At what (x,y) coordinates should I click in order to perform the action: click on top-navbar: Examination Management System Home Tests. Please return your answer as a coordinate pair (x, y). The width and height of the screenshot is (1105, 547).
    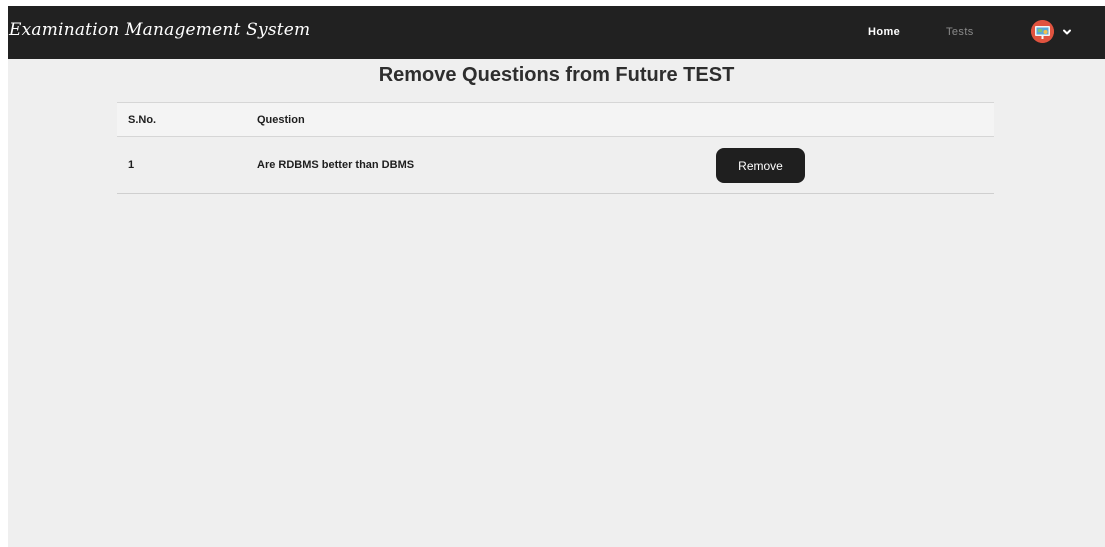
    Looking at the image, I should click on (556, 32).